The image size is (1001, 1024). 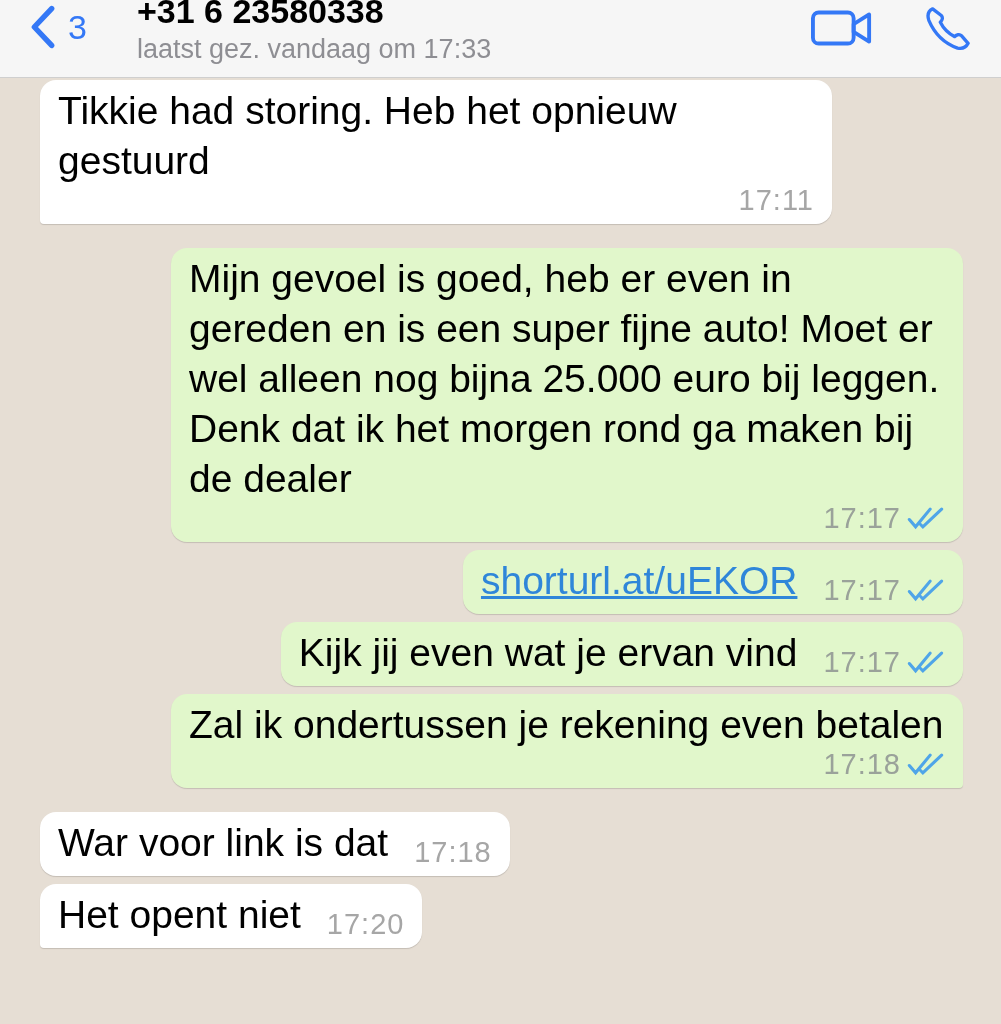 I want to click on back-chevron-icon, so click(x=43, y=27).